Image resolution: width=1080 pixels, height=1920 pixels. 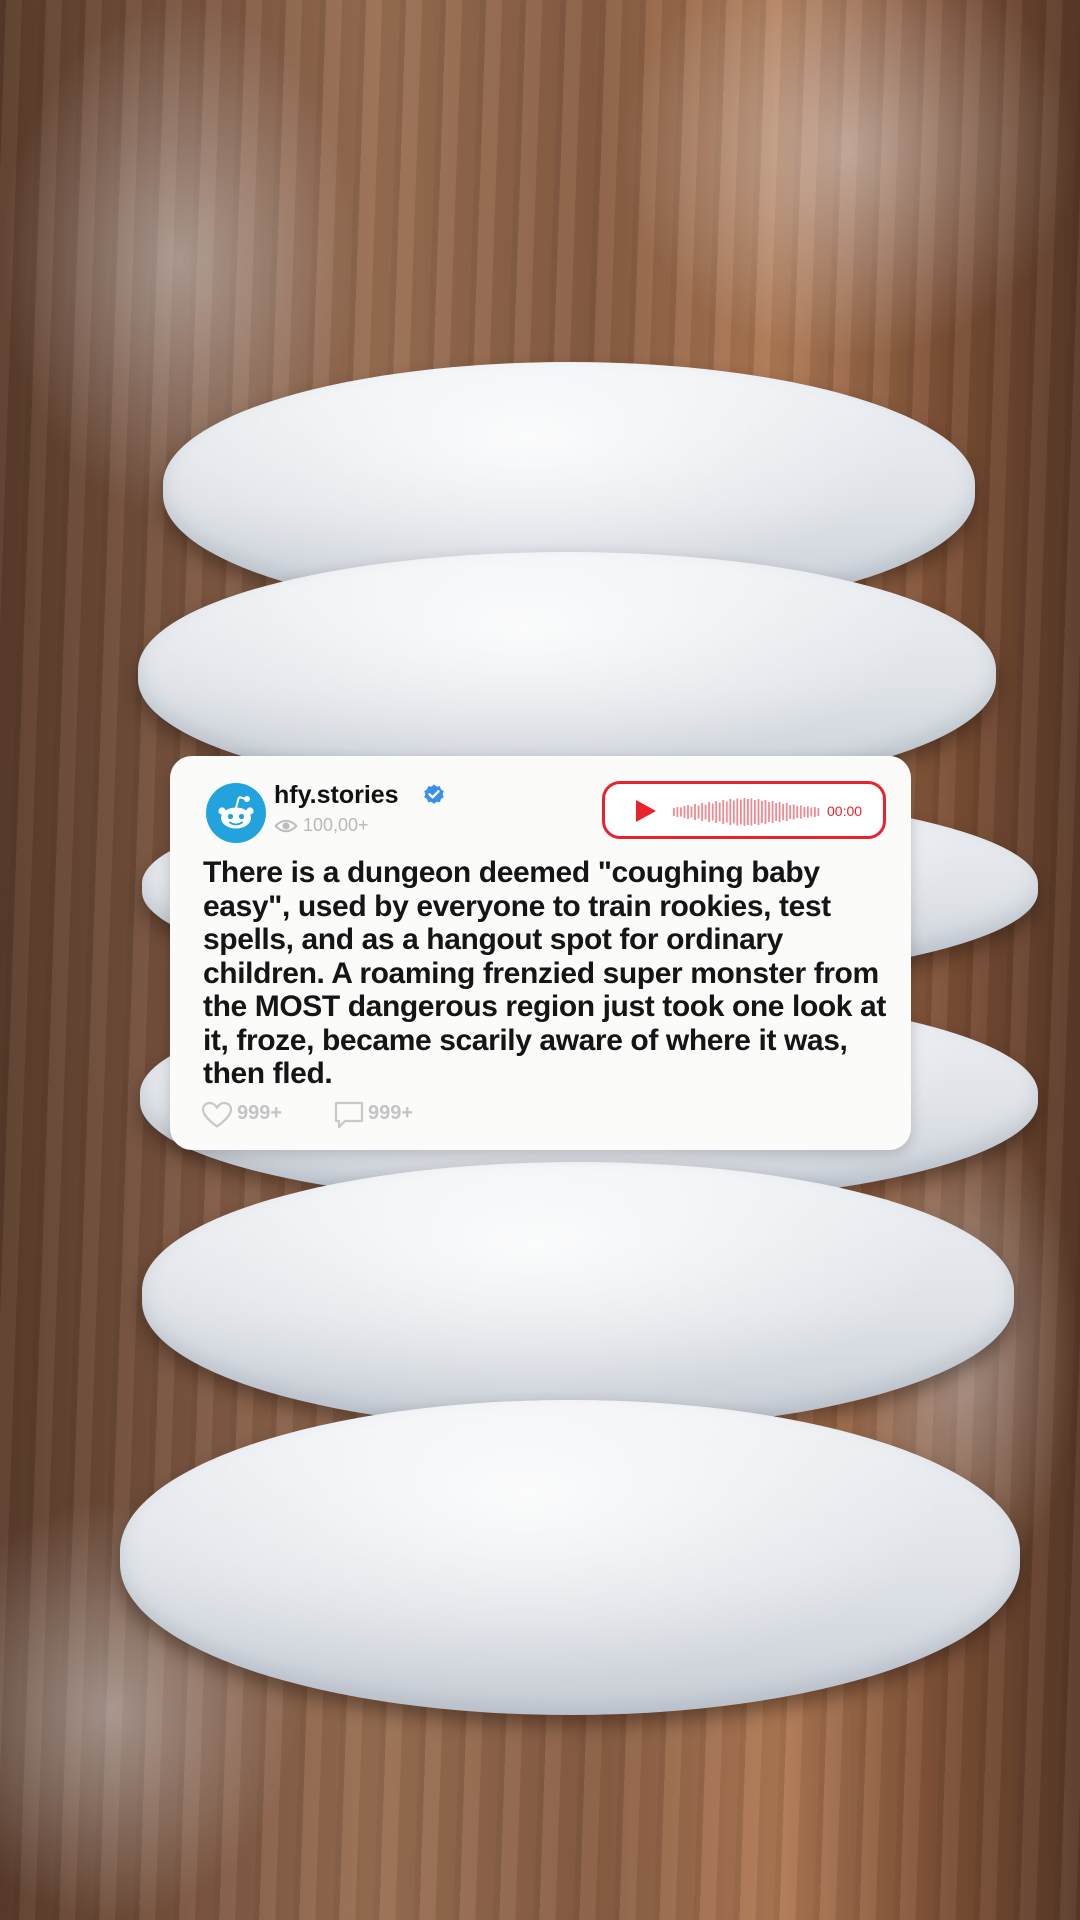 I want to click on waveform-icon, so click(x=746, y=812).